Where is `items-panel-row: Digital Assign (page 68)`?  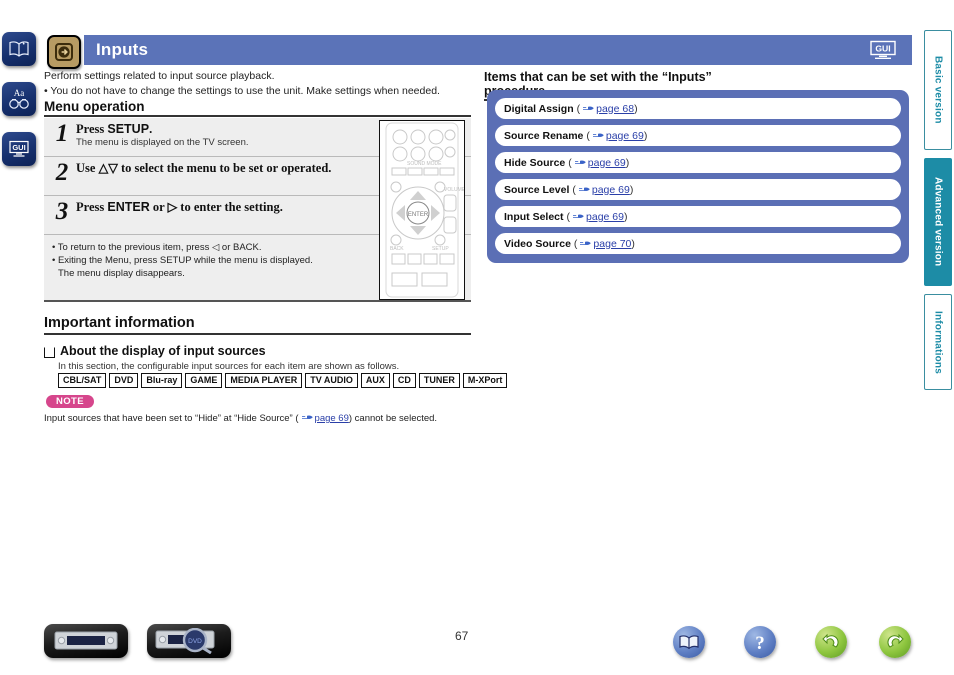
items-panel-row: Digital Assign (page 68) is located at coordinates (698, 108).